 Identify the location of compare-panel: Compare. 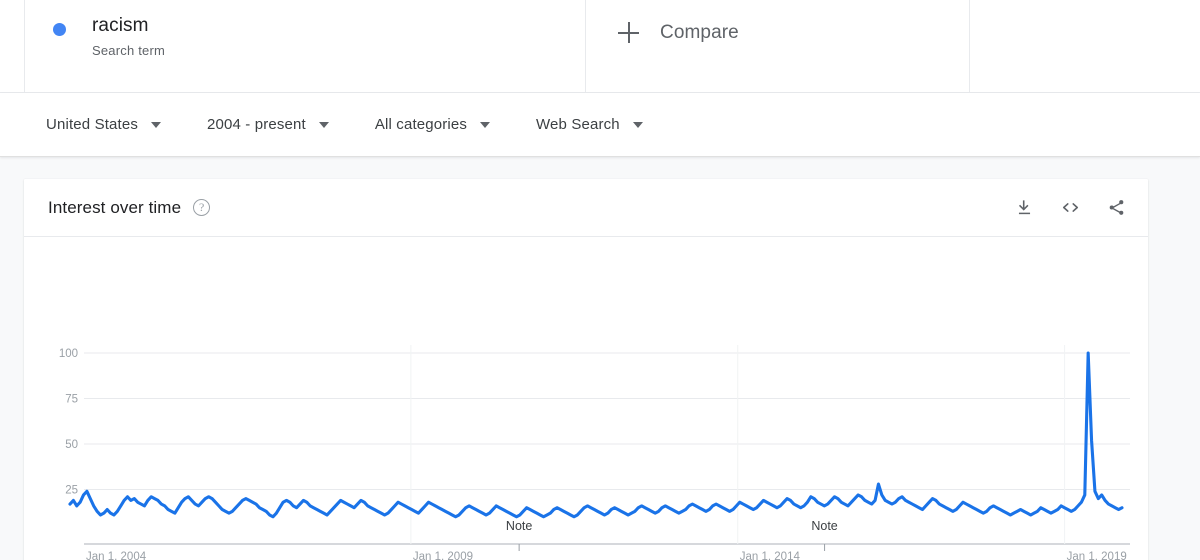
(778, 46).